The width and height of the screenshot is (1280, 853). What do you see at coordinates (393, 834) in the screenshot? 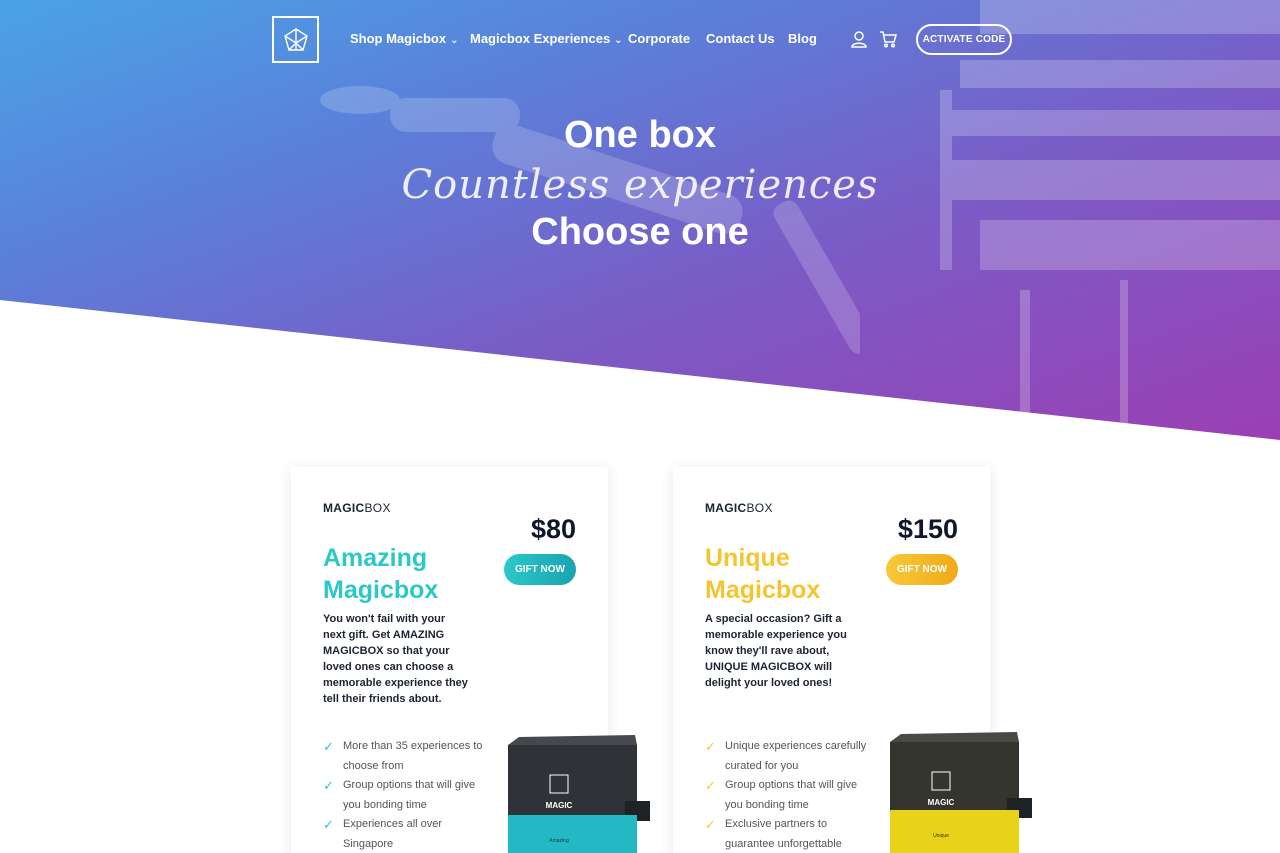
I see `feature-text: Experiences all over Singapore` at bounding box center [393, 834].